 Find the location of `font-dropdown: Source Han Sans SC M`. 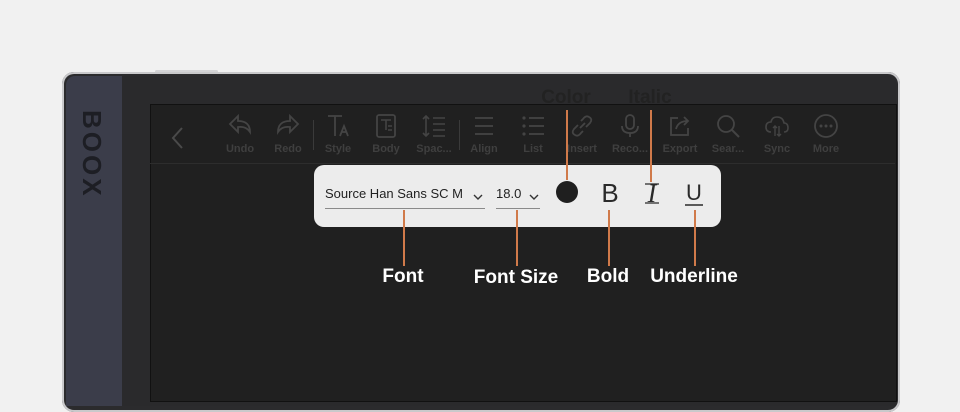

font-dropdown: Source Han Sans SC M is located at coordinates (405, 196).